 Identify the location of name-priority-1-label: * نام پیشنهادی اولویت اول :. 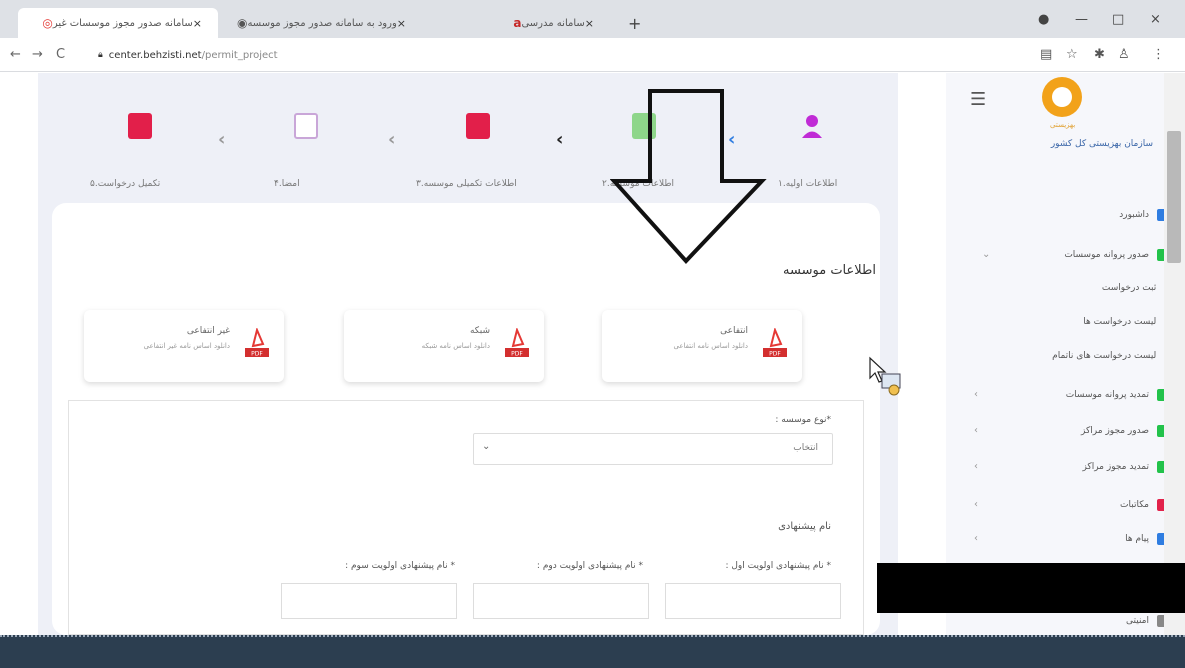
(778, 566).